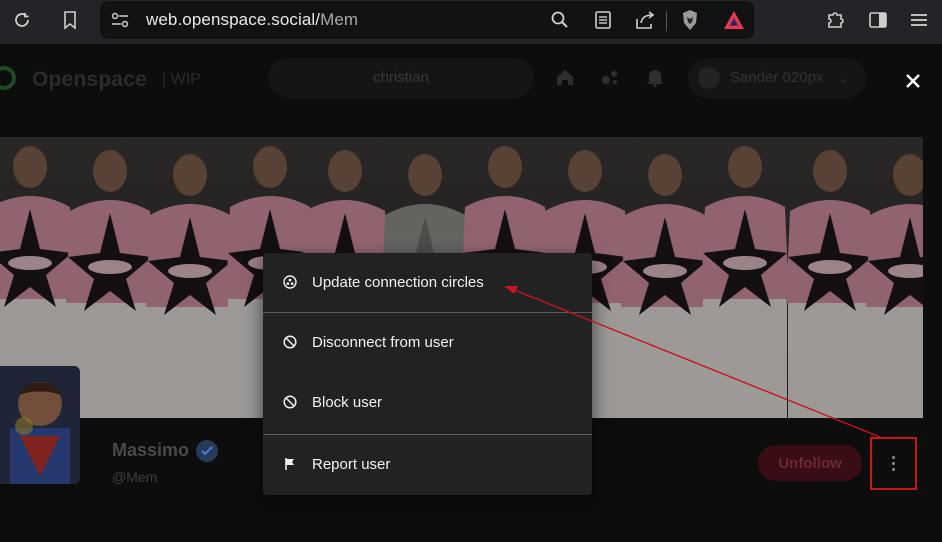 The width and height of the screenshot is (942, 542). What do you see at coordinates (603, 22) in the screenshot?
I see `reader-icon` at bounding box center [603, 22].